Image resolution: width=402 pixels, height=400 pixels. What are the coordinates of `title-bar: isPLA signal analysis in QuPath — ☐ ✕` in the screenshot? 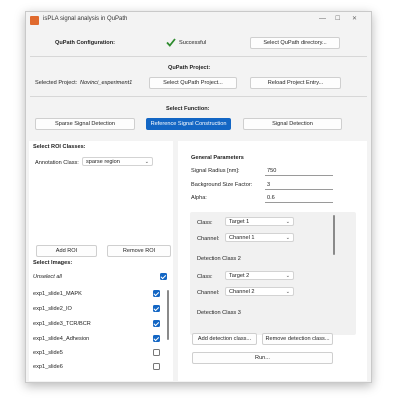 It's located at (198, 20).